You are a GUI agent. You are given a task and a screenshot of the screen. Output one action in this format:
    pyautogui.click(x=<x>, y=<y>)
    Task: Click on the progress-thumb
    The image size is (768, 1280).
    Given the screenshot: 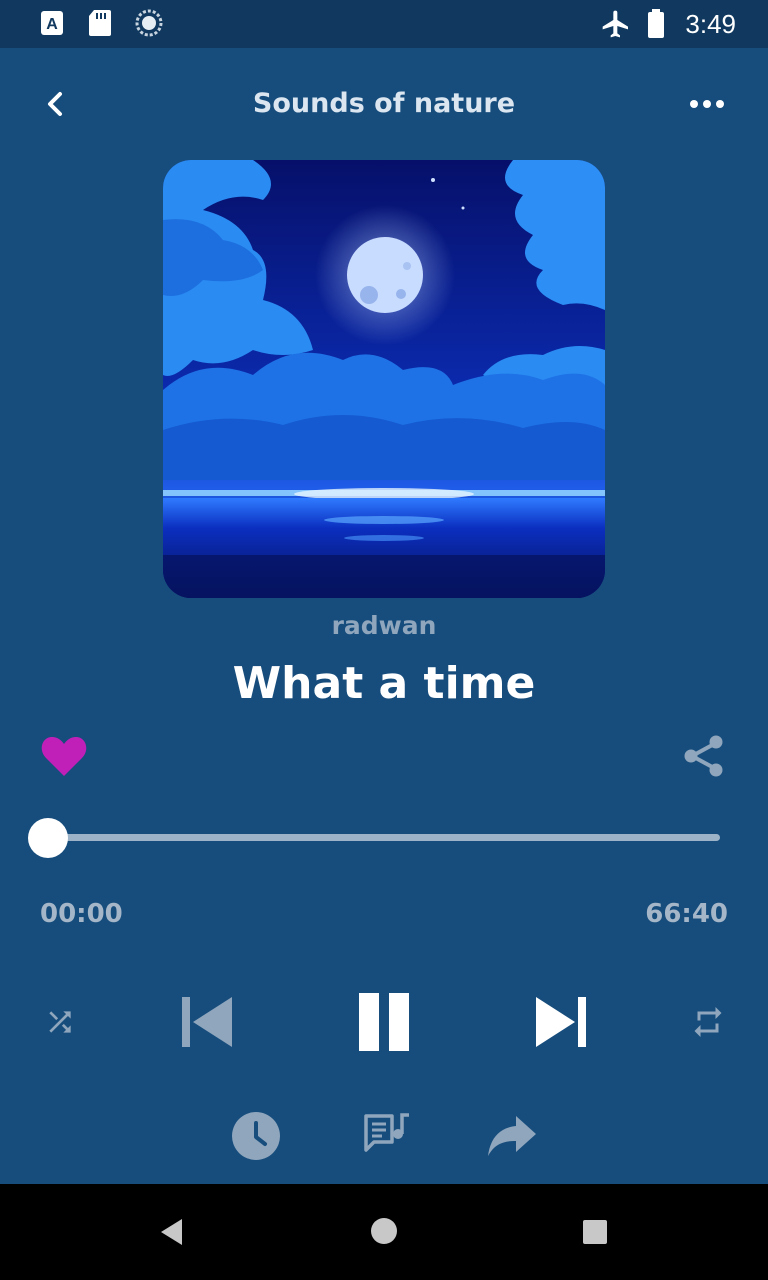 What is the action you would take?
    pyautogui.click(x=48, y=838)
    